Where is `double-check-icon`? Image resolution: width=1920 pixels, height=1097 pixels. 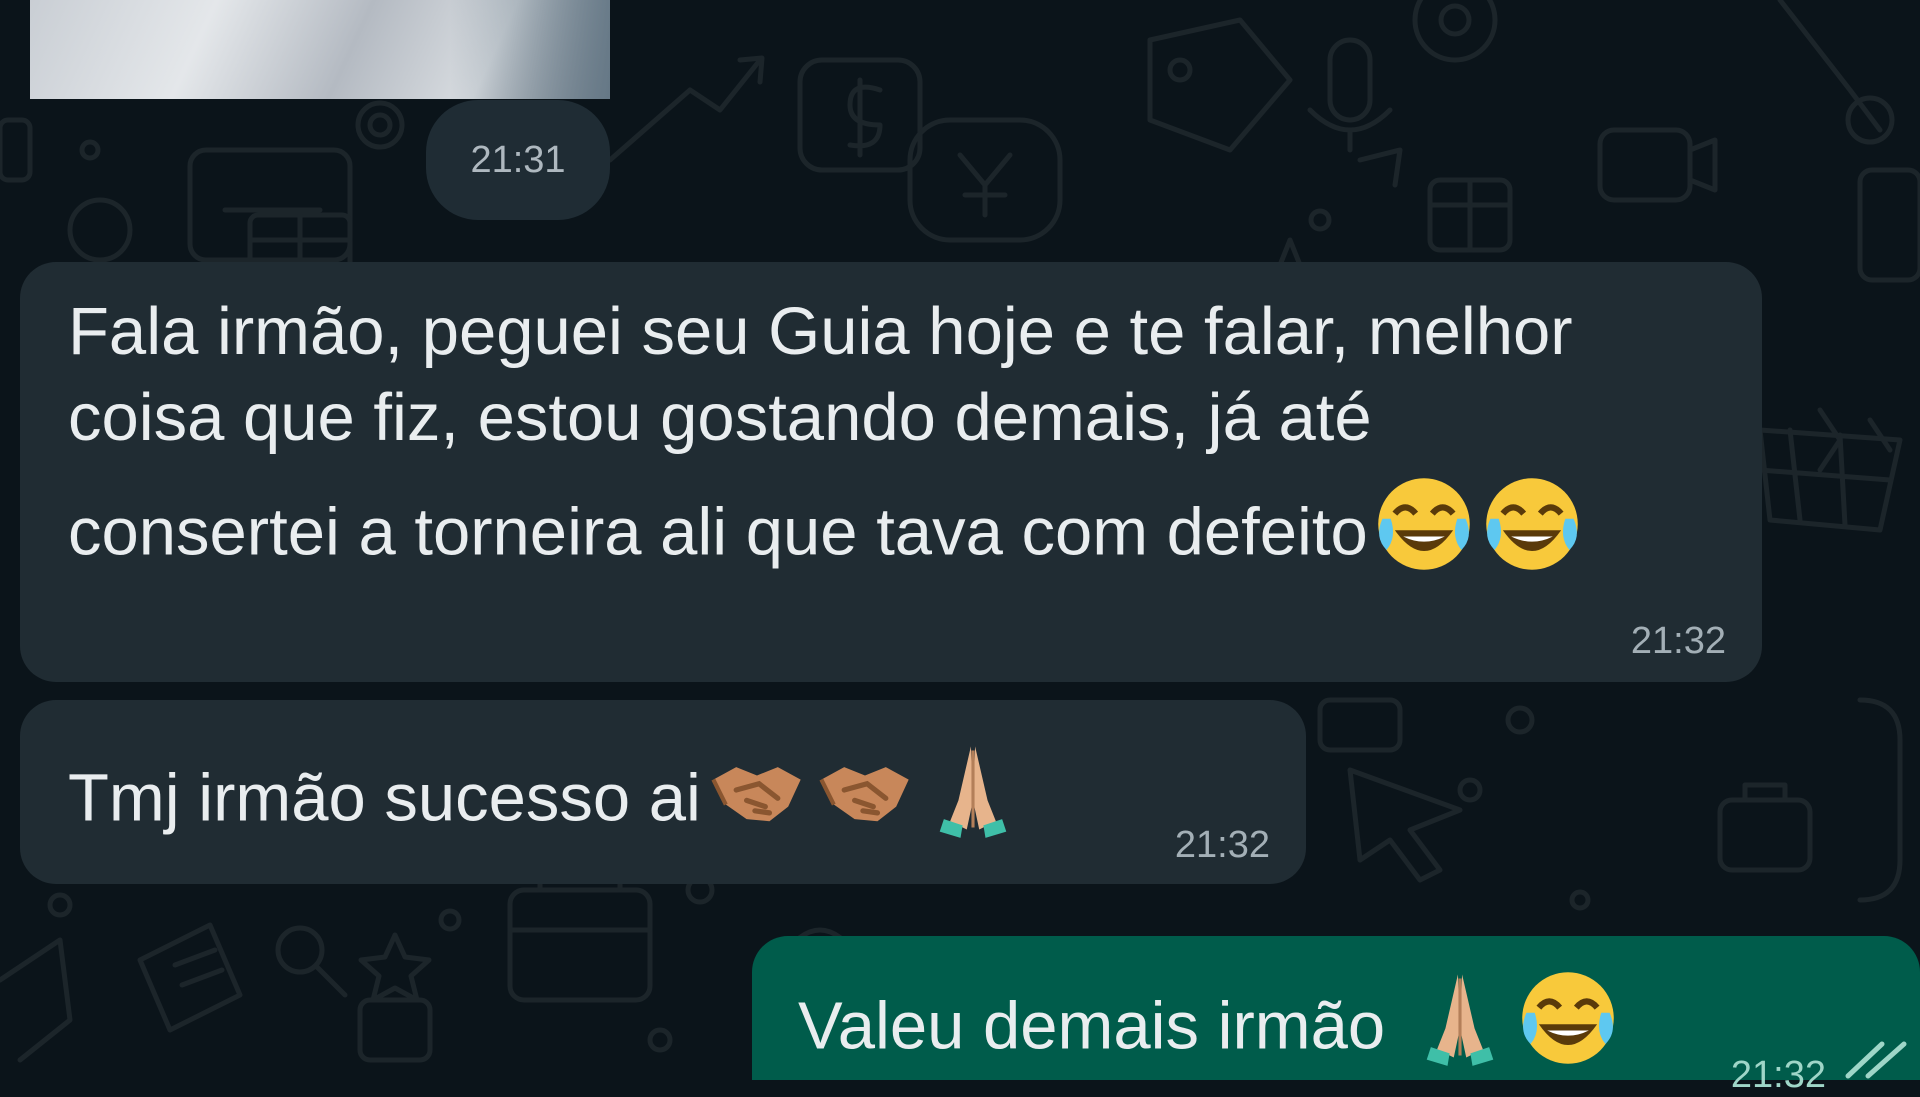
double-check-icon is located at coordinates (1876, 1060).